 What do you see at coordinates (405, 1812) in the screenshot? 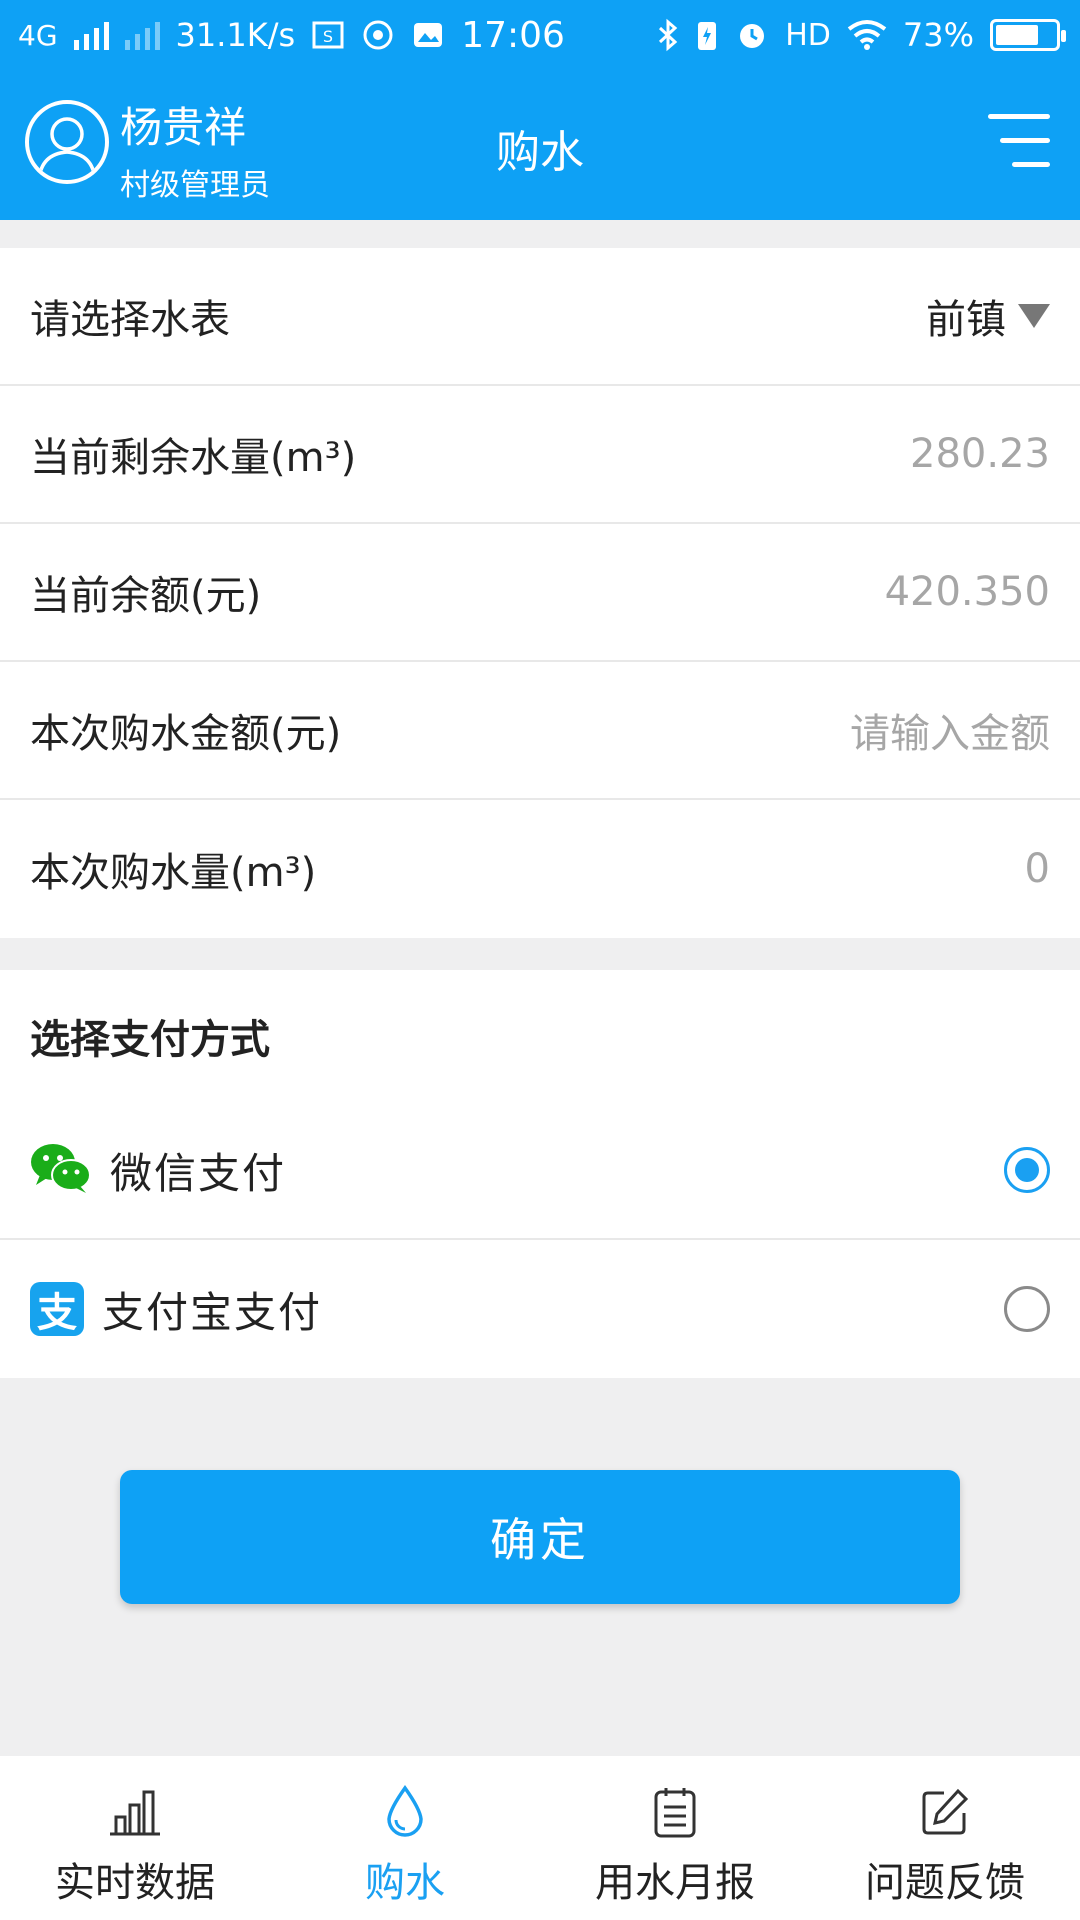
I see `water-drop-icon` at bounding box center [405, 1812].